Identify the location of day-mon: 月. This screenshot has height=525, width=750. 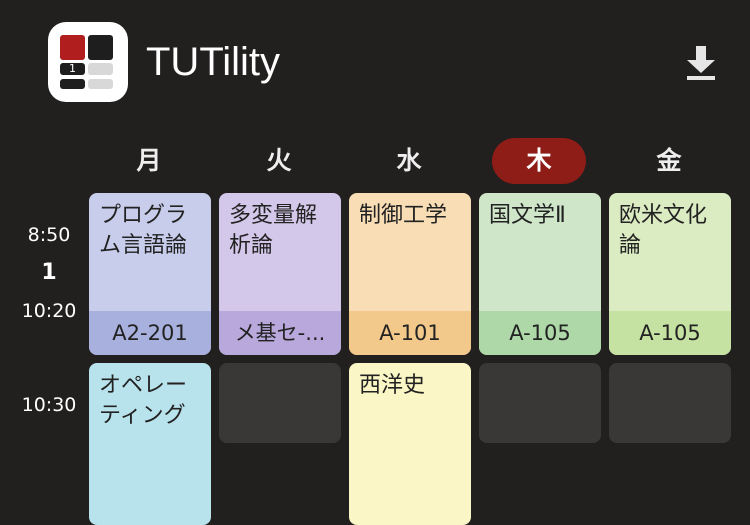
(149, 161).